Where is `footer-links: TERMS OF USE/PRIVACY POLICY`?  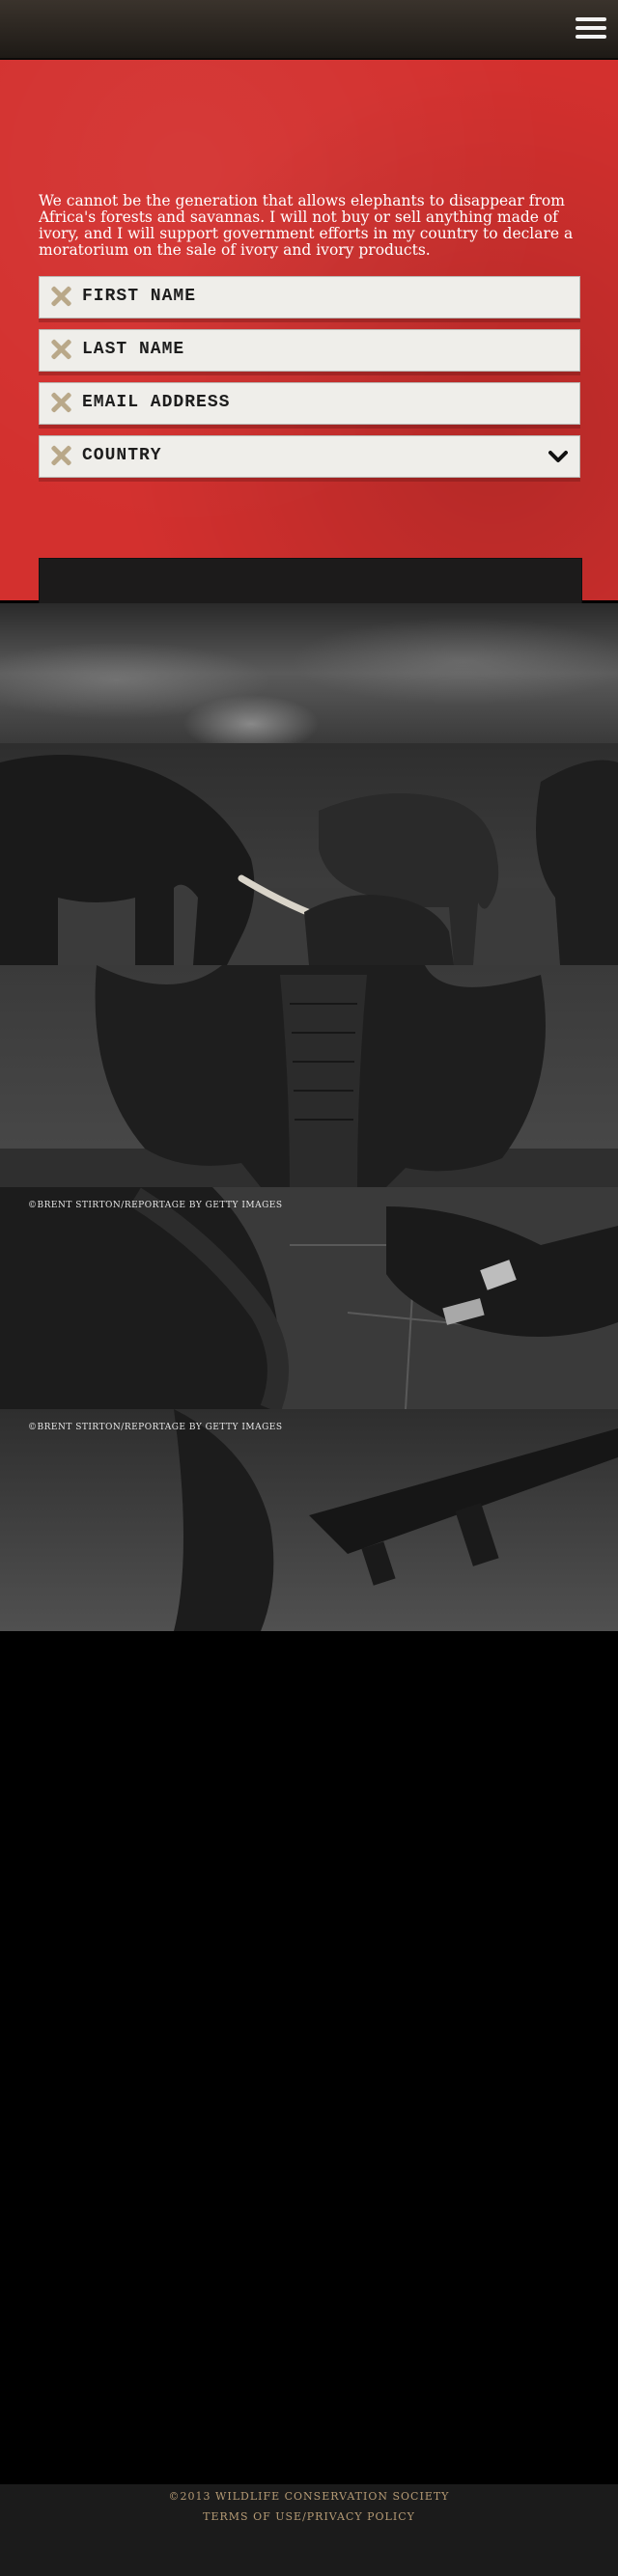
footer-links: TERMS OF USE/PRIVACY POLICY is located at coordinates (309, 2516).